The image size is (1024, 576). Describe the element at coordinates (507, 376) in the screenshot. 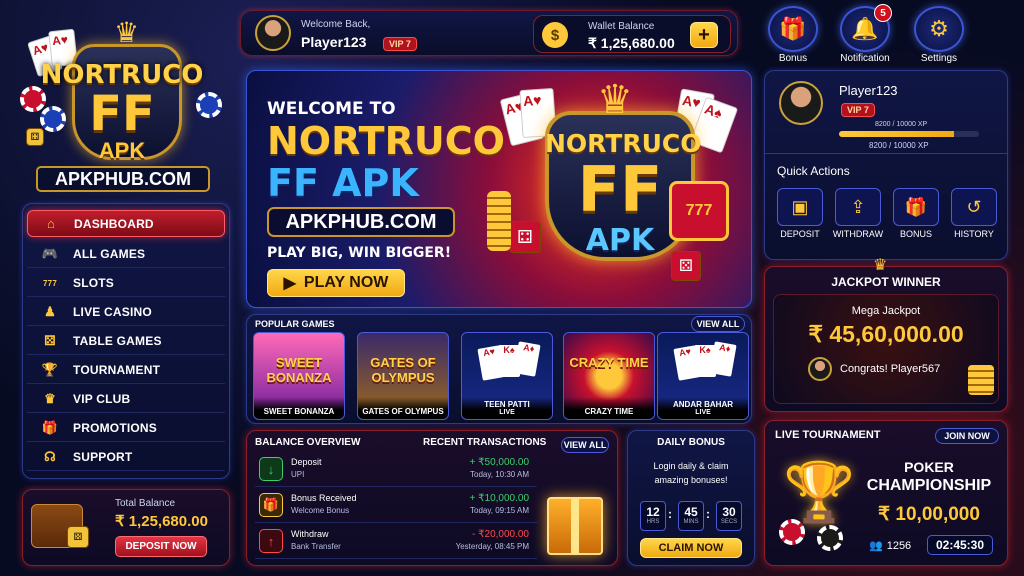

I see `game-card: A♥ K♠ A♦ TEEN PATTI LIVE` at that location.